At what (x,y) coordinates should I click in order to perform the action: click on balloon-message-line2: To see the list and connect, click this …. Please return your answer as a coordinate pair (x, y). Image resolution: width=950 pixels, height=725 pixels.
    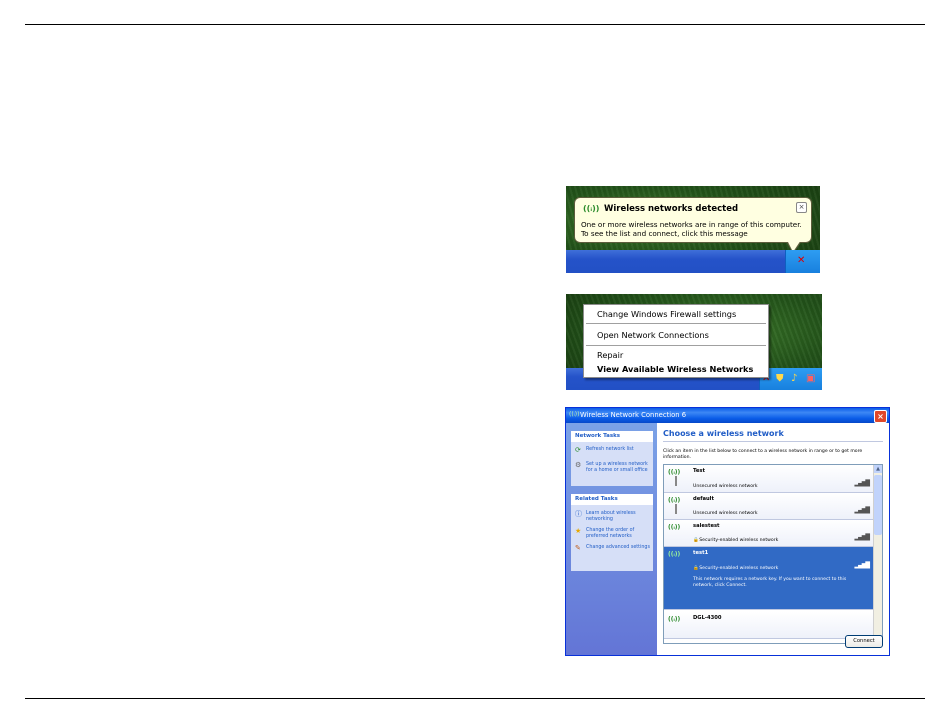
    Looking at the image, I should click on (664, 233).